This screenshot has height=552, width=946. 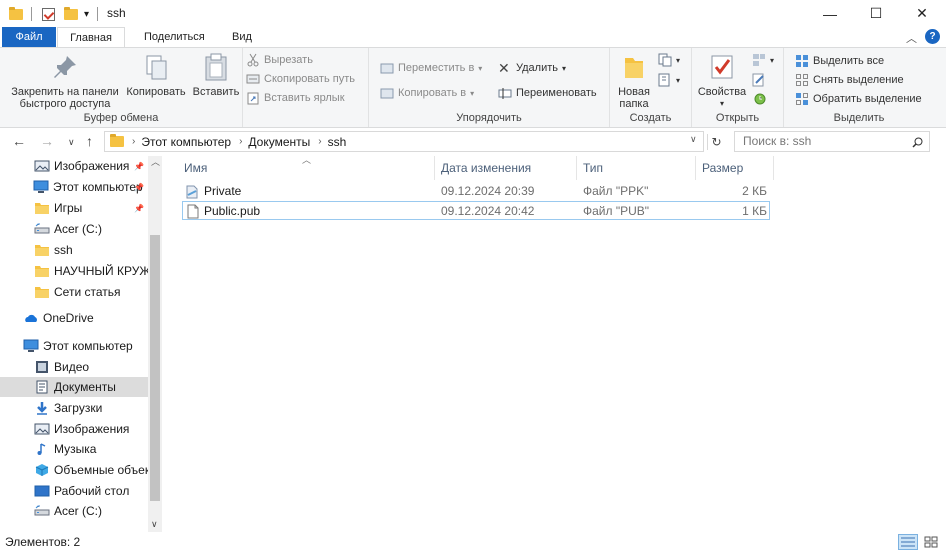 I want to click on details-view-icon, so click(x=908, y=542).